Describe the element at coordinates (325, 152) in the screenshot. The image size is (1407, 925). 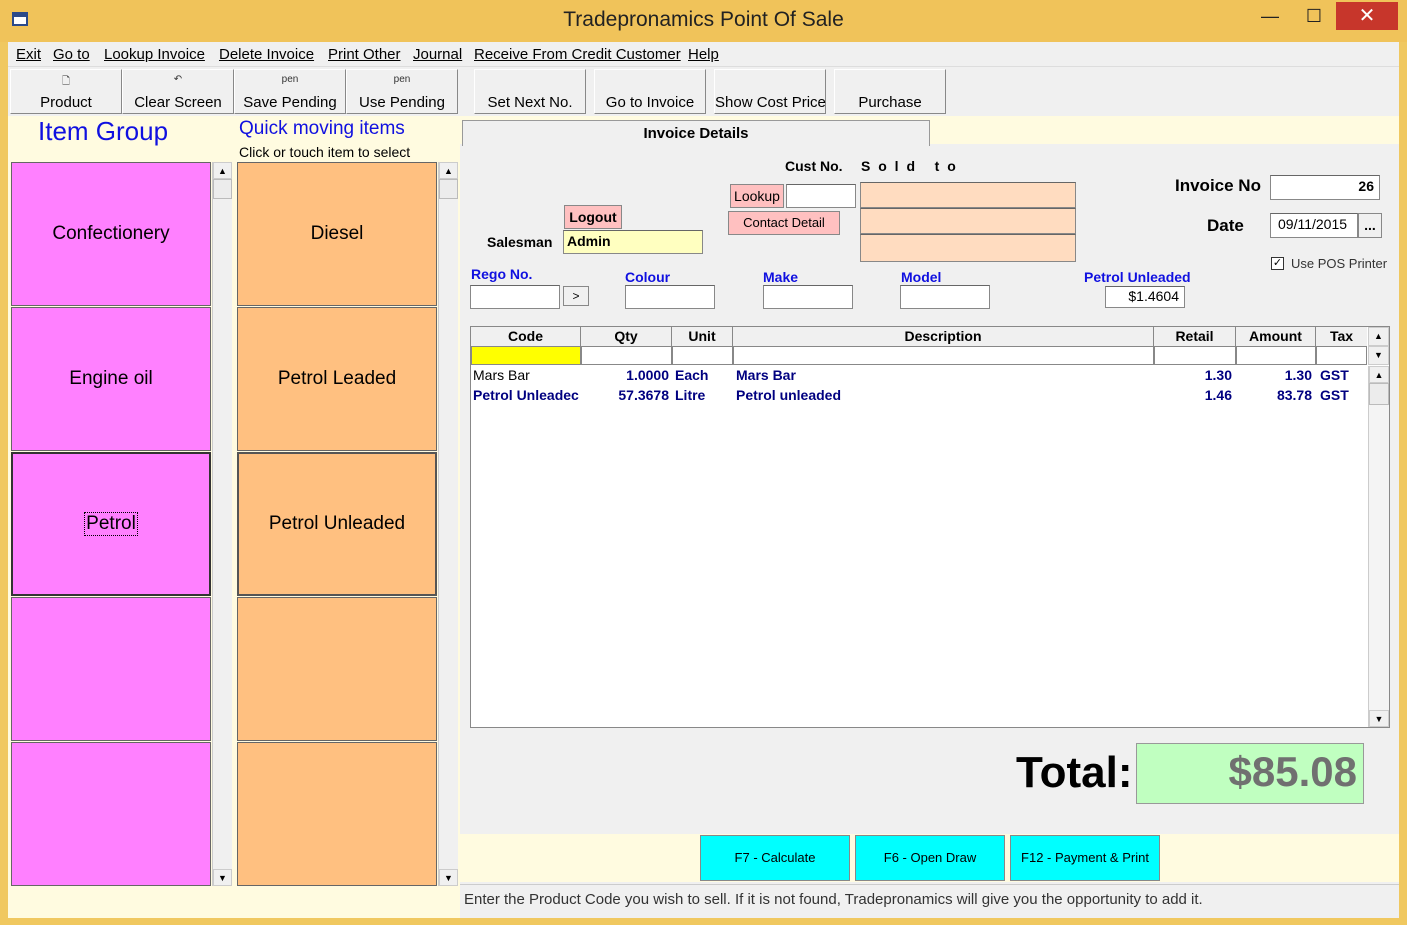
I see `quick-items-subtitle: Click or touch item to select` at that location.